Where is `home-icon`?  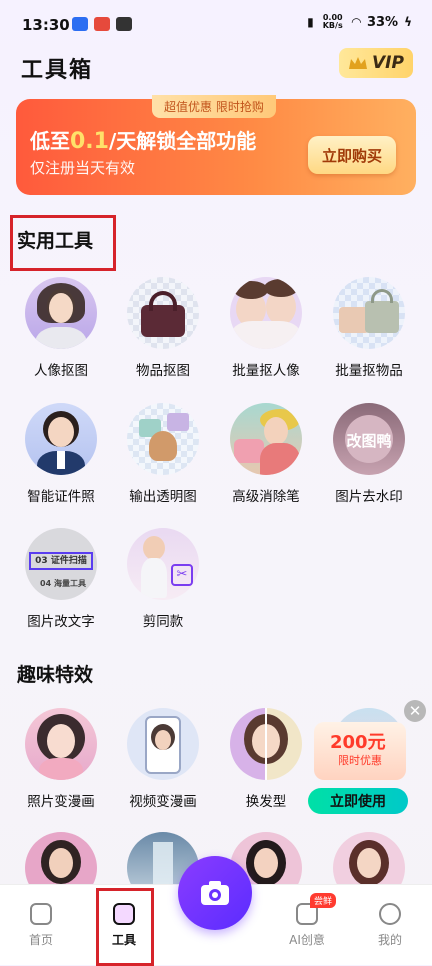 home-icon is located at coordinates (41, 914).